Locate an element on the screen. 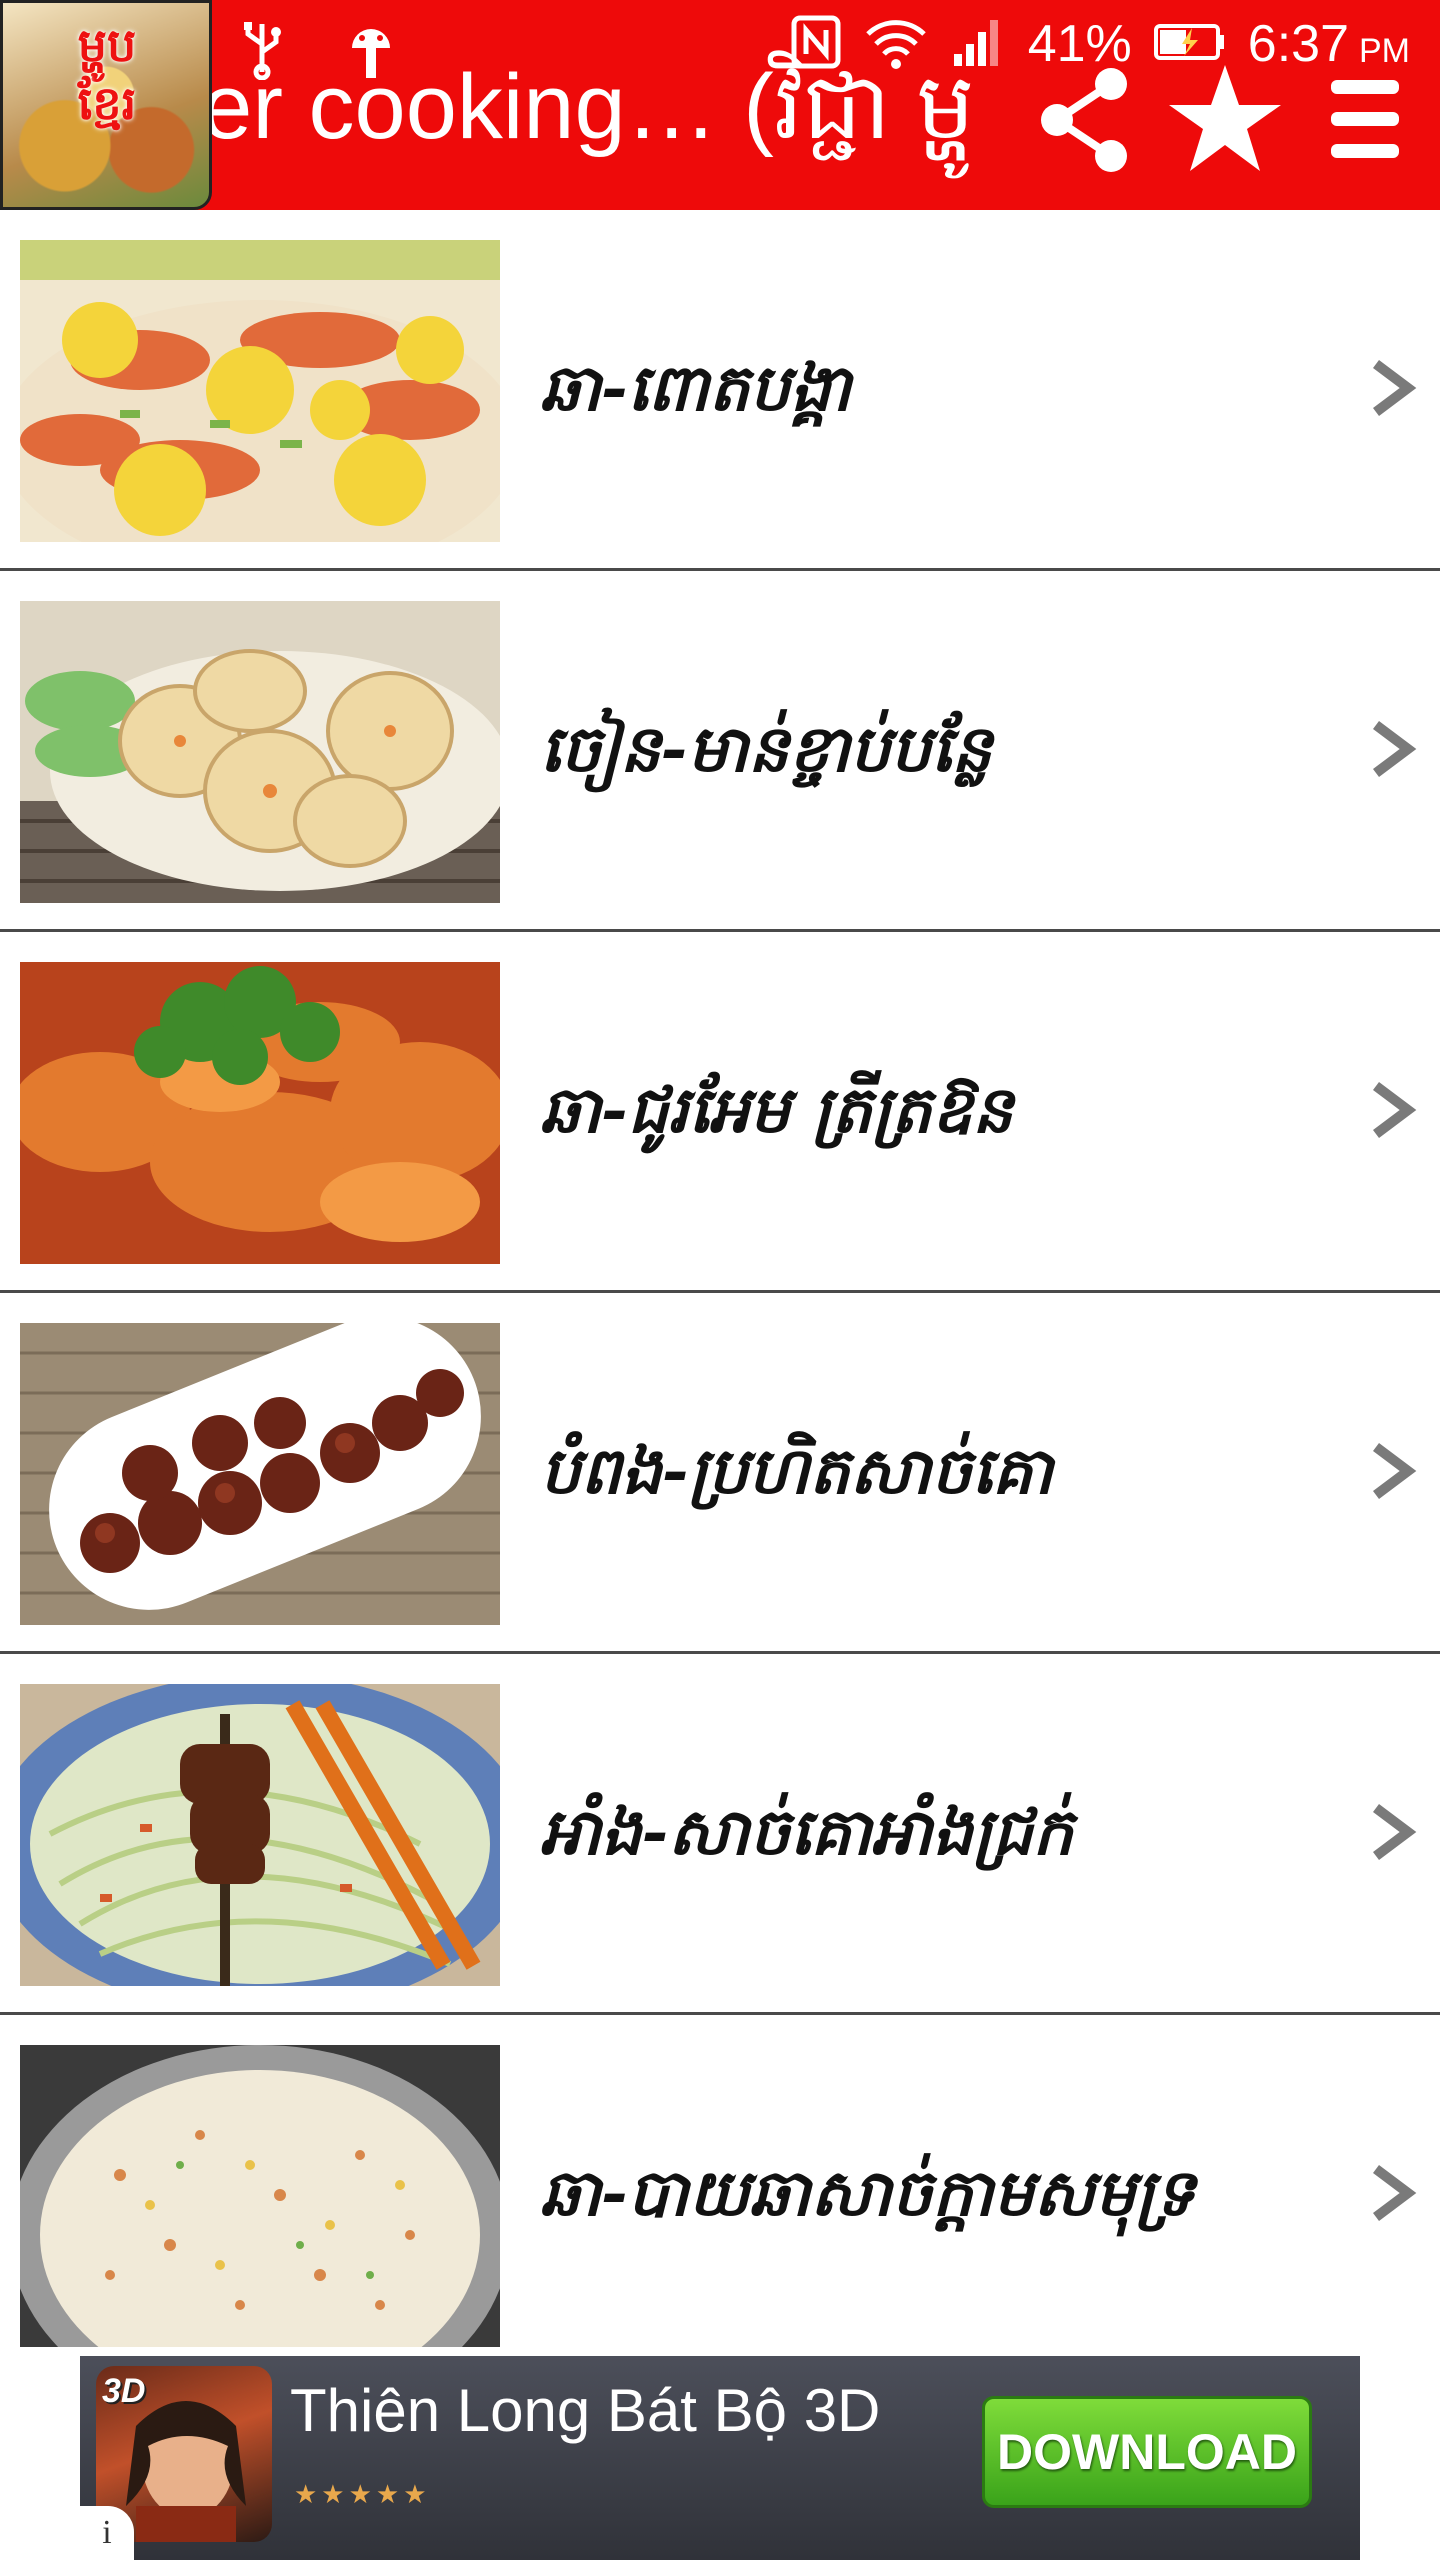 The height and width of the screenshot is (2560, 1440). recipe-list-item: ឆា-បាយឆាសាច់ក្តាមសមុទ្រ is located at coordinates (720, 2195).